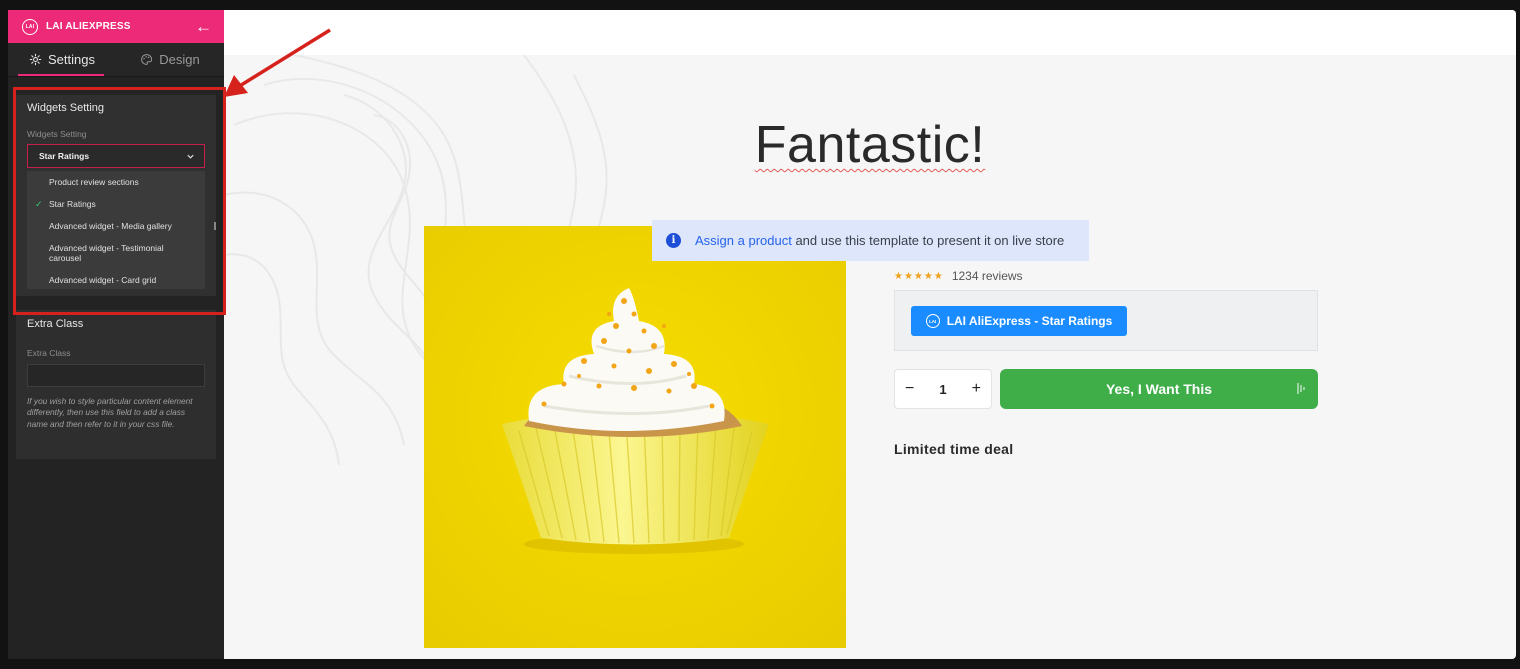 This screenshot has width=1520, height=669. I want to click on widget-placeholder: LAI LAI AliExpress - Star Ratings, so click(1106, 320).